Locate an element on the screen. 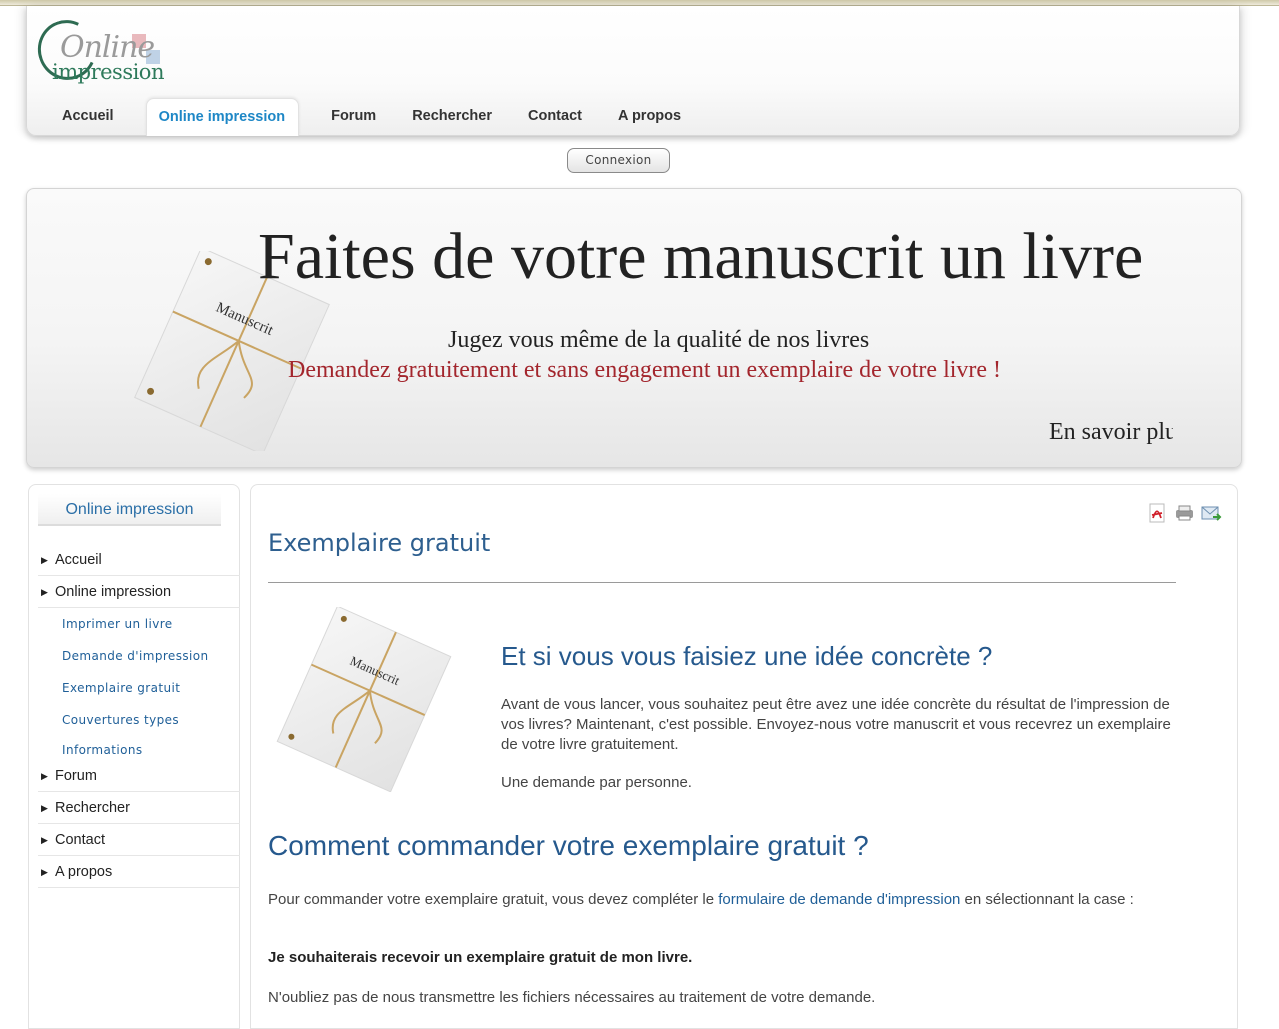 The image size is (1279, 1029). nav-rechercher: Rechercher is located at coordinates (452, 117).